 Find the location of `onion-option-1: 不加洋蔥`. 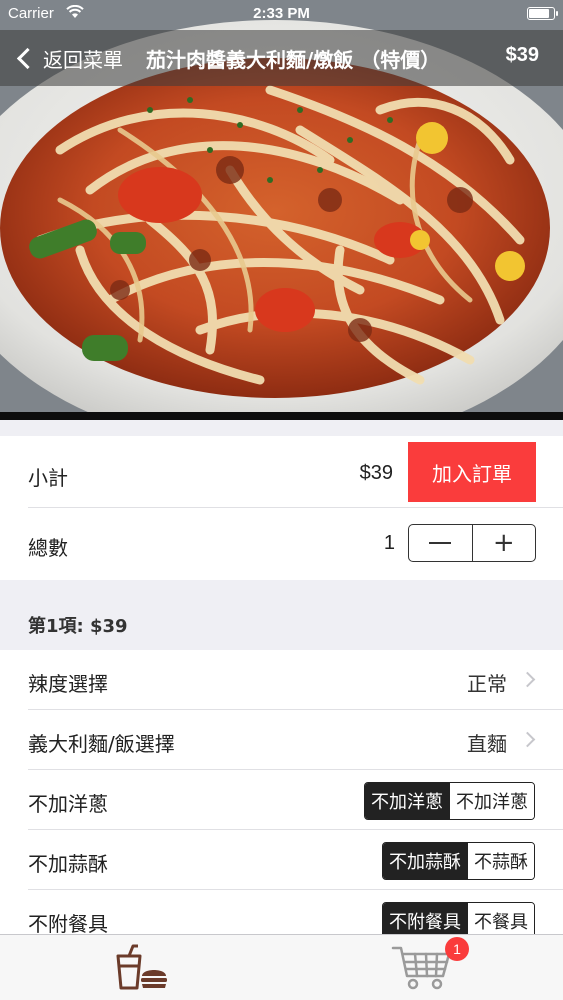

onion-option-1: 不加洋蔥 is located at coordinates (491, 801).